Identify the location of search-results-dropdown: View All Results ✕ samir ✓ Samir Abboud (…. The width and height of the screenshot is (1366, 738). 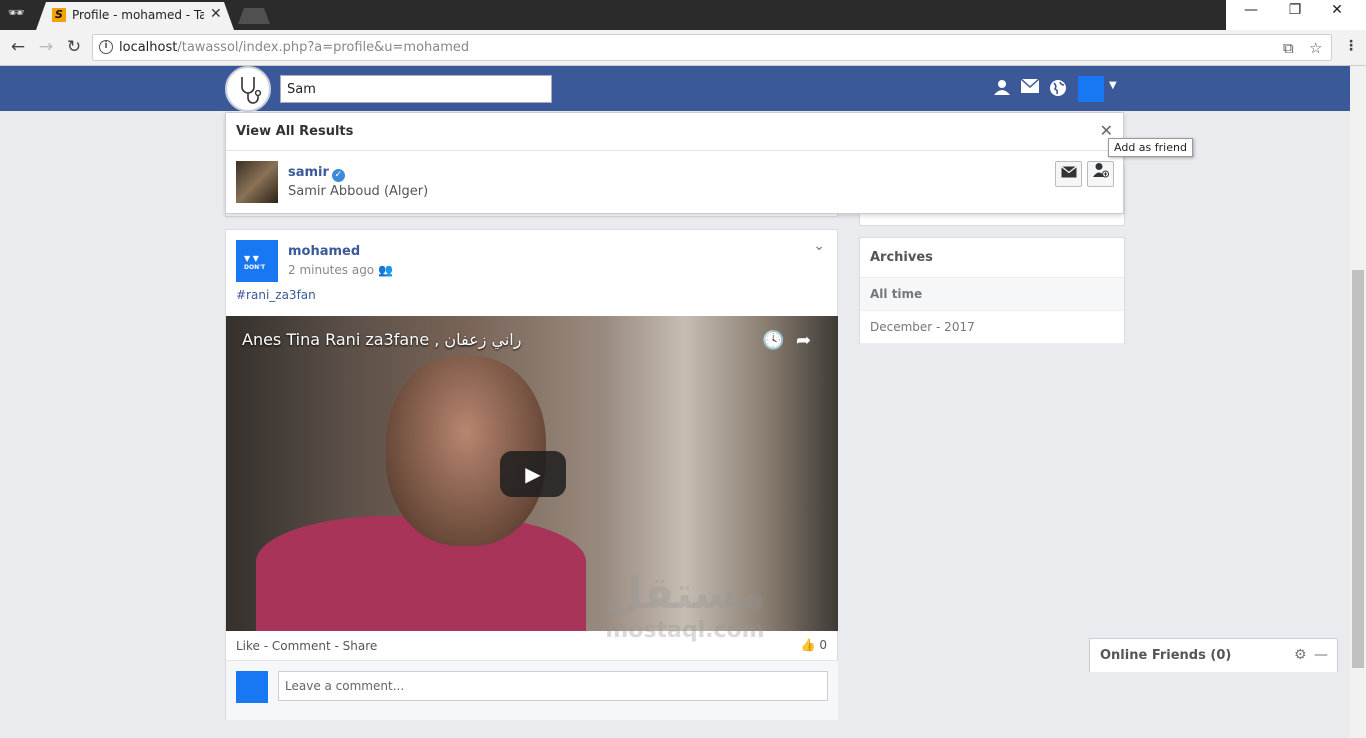
(674, 163).